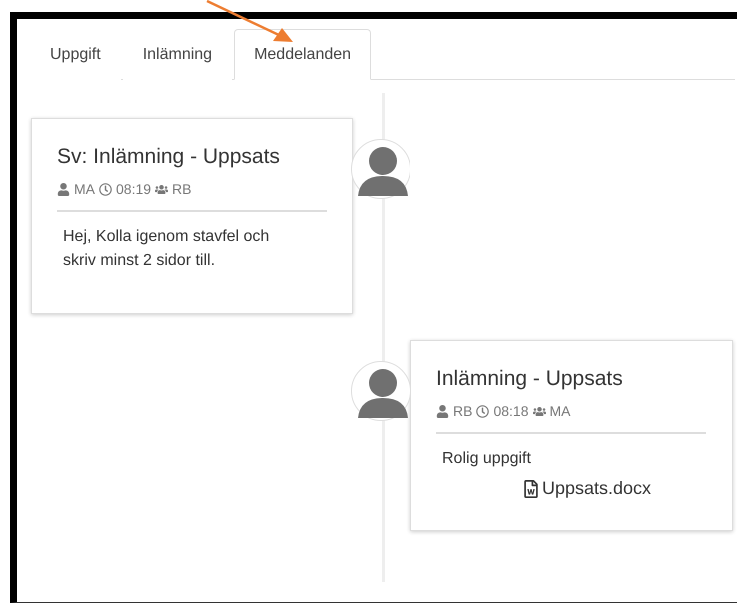 This screenshot has height=603, width=737. I want to click on author: MA, so click(84, 189).